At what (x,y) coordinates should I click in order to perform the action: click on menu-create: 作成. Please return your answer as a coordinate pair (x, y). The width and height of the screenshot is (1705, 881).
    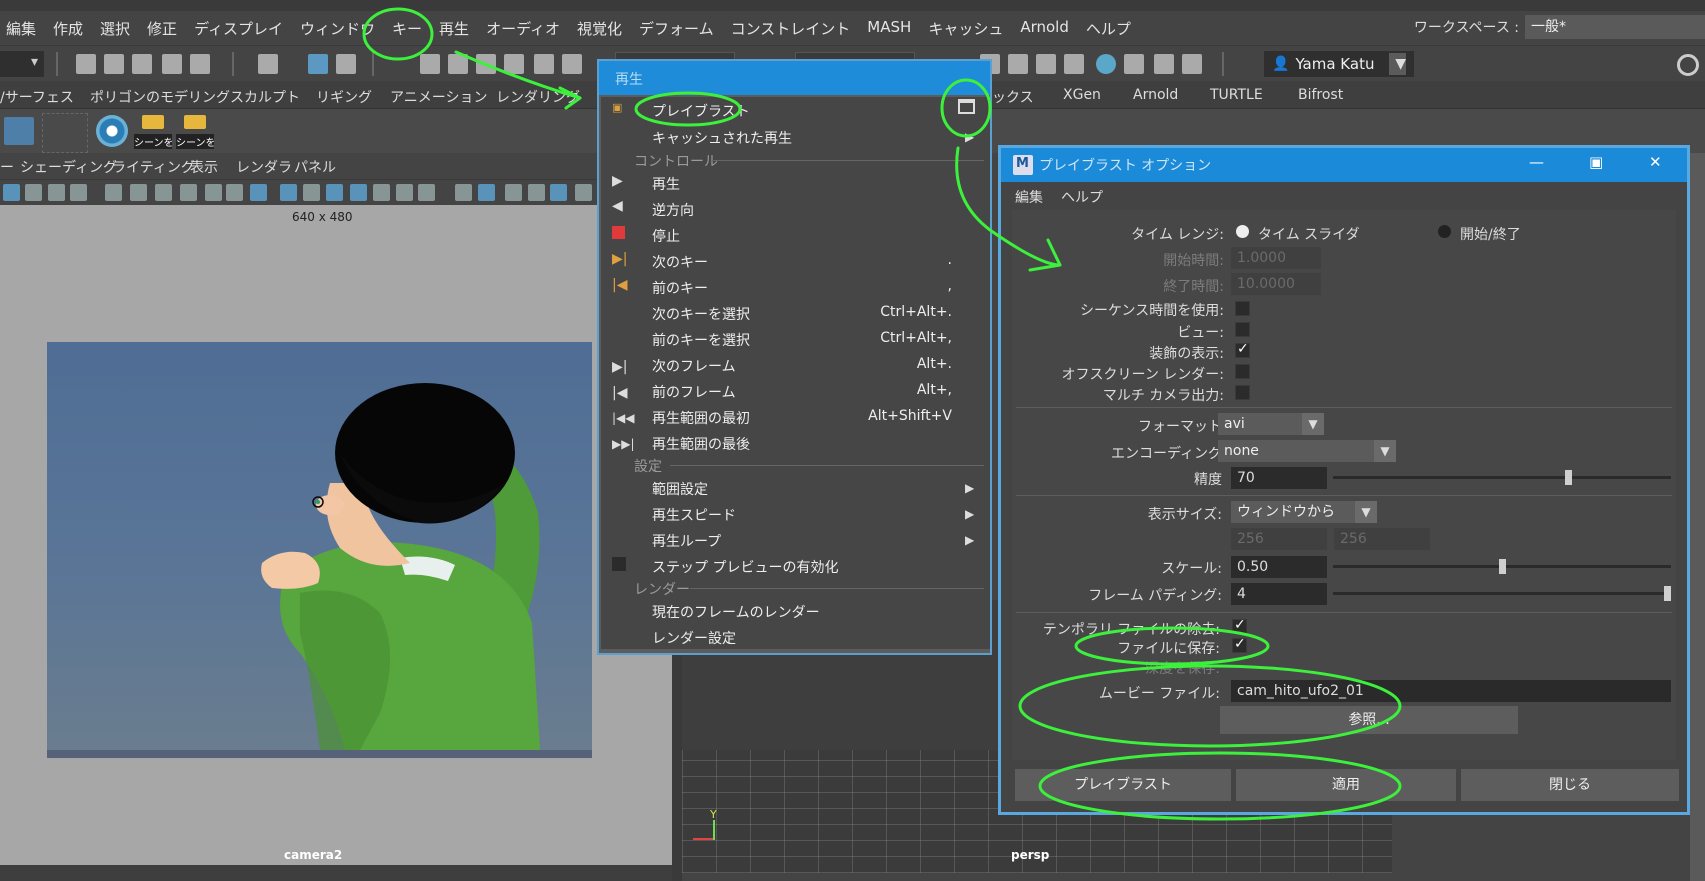
    Looking at the image, I should click on (68, 28).